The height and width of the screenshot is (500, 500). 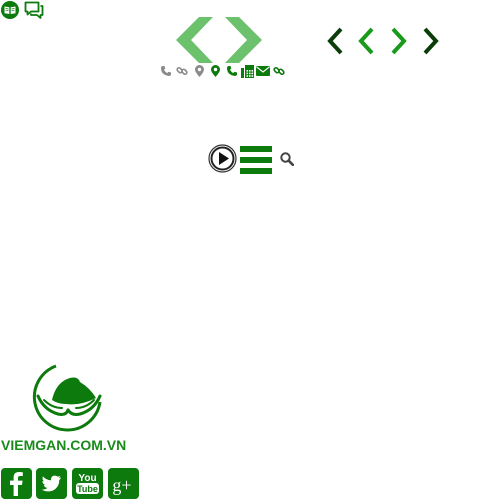 What do you see at coordinates (87, 478) in the screenshot?
I see `youtube-label-top: You` at bounding box center [87, 478].